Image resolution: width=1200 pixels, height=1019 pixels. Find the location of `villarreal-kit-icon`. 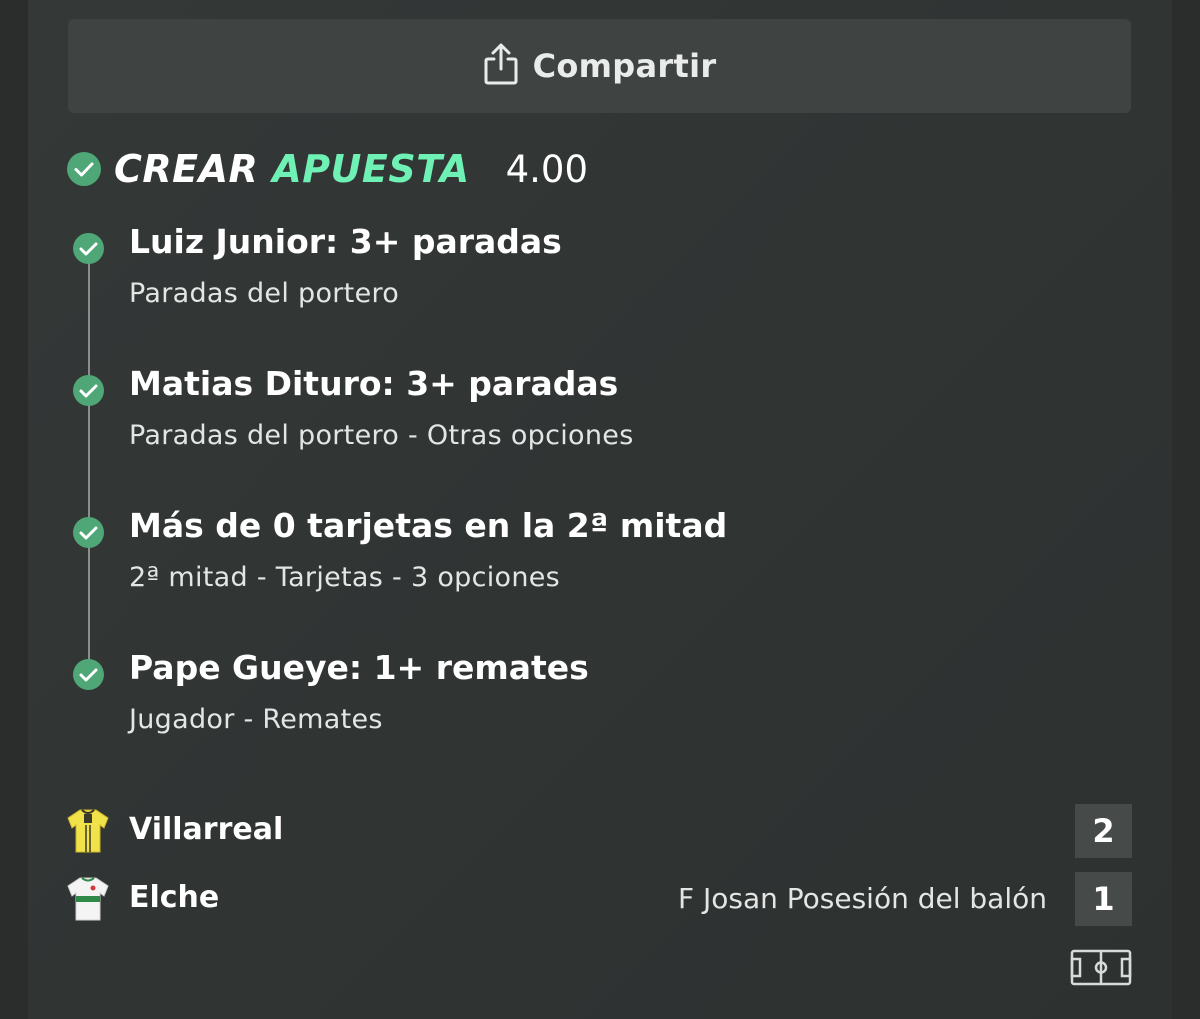

villarreal-kit-icon is located at coordinates (88, 831).